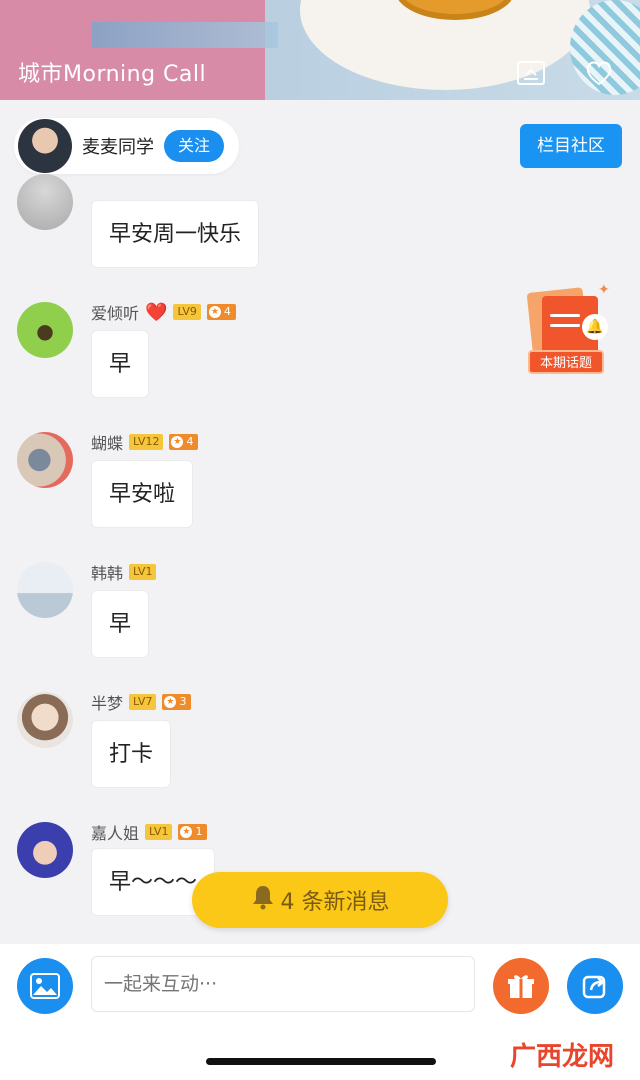 This screenshot has width=640, height=1080. I want to click on gift-button, so click(521, 986).